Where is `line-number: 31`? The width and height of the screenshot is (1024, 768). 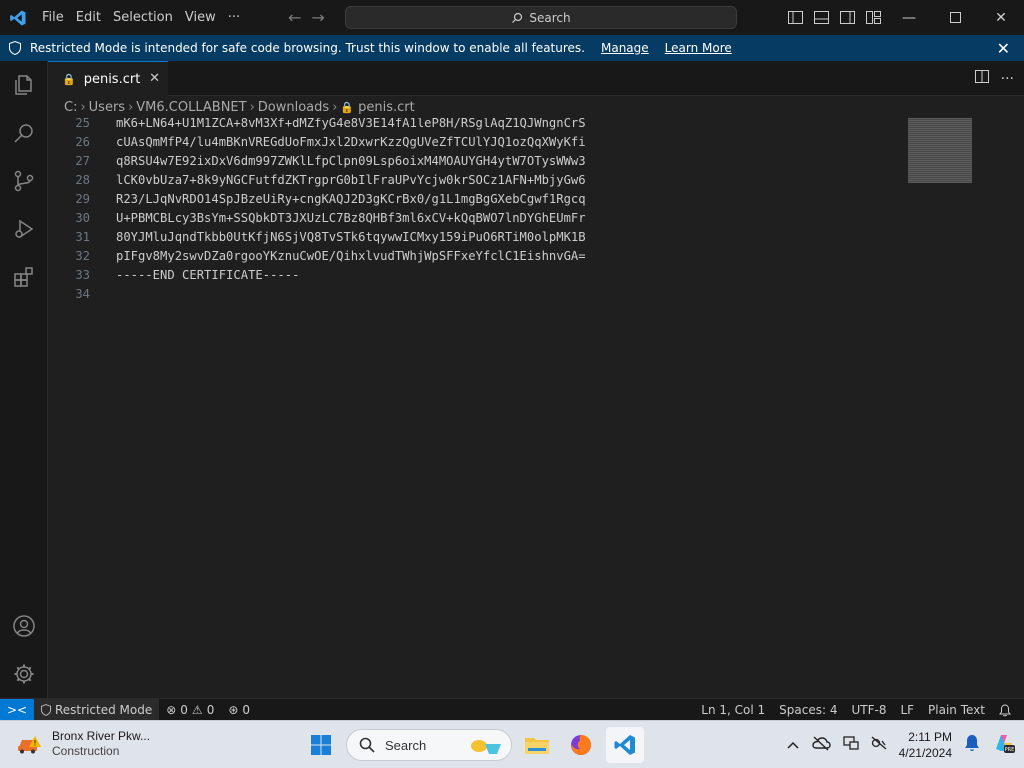
line-number: 31 is located at coordinates (82, 237).